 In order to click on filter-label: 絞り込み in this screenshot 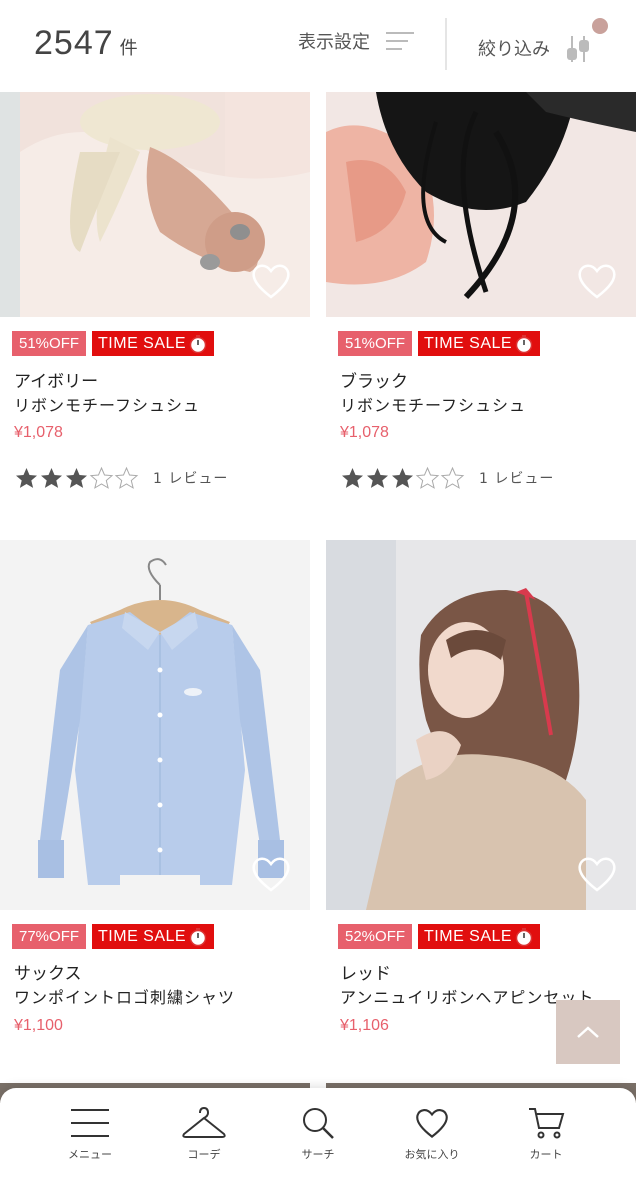, I will do `click(514, 49)`.